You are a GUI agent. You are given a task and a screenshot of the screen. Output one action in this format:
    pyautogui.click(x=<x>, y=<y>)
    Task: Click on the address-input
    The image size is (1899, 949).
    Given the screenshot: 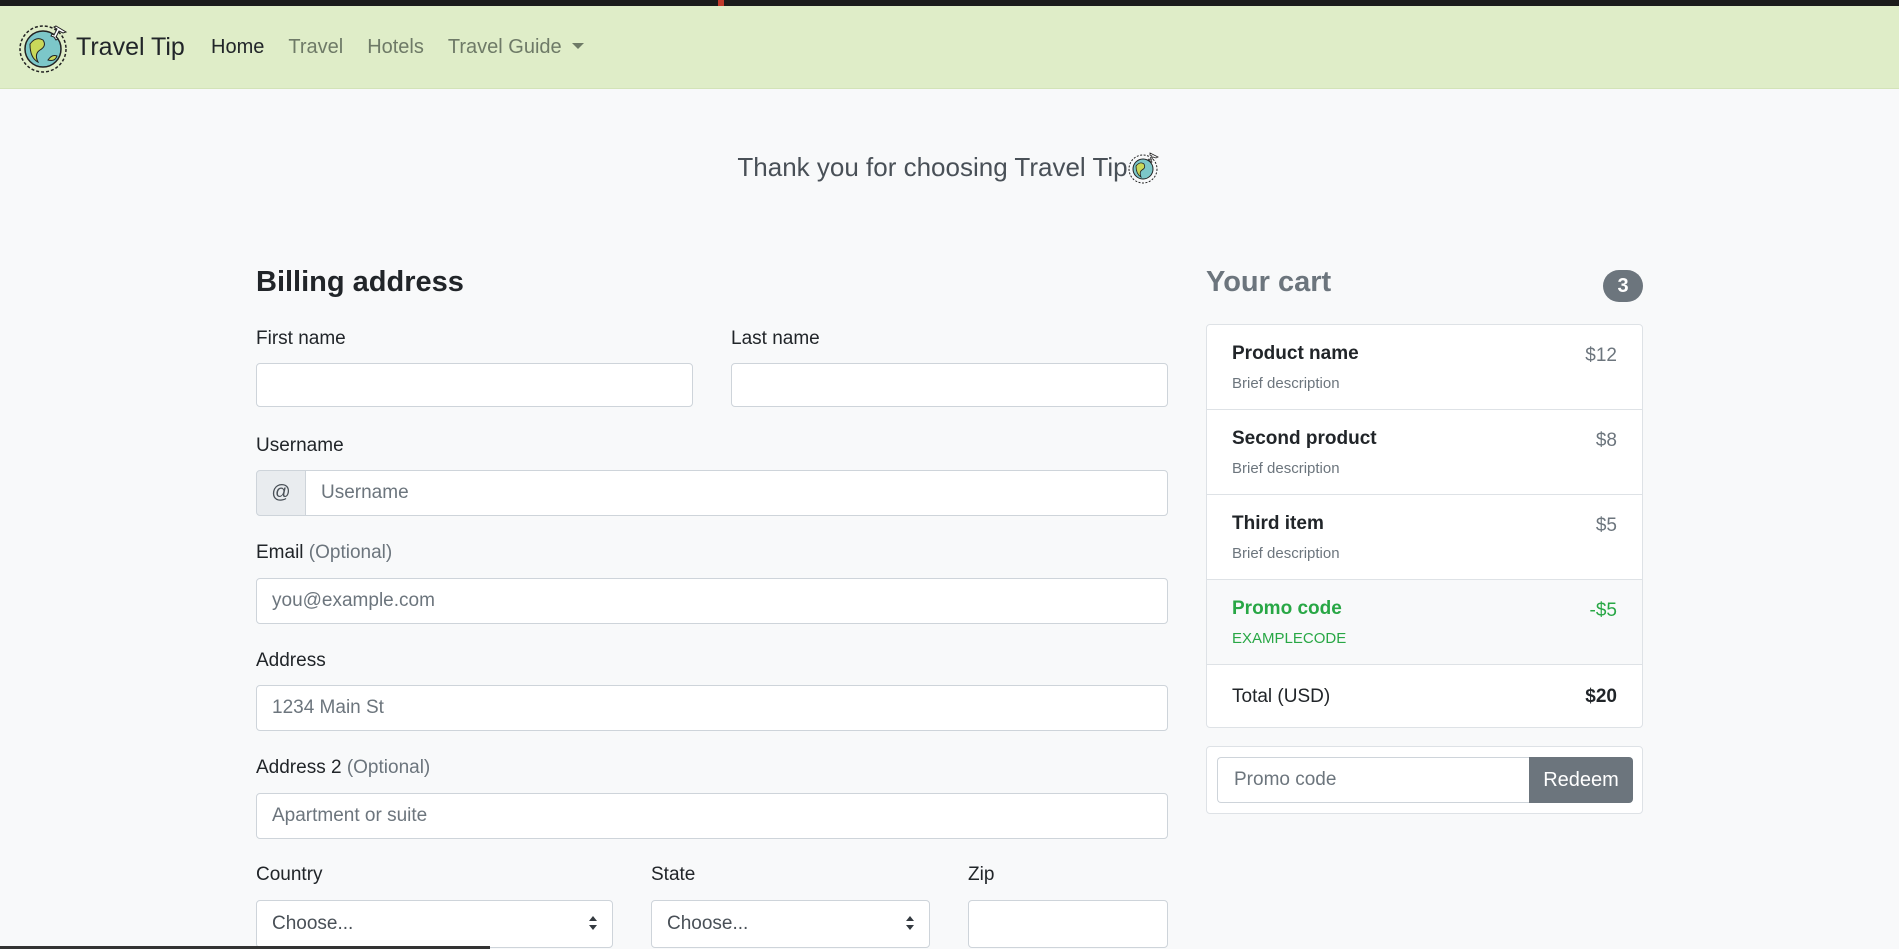 What is the action you would take?
    pyautogui.click(x=712, y=708)
    